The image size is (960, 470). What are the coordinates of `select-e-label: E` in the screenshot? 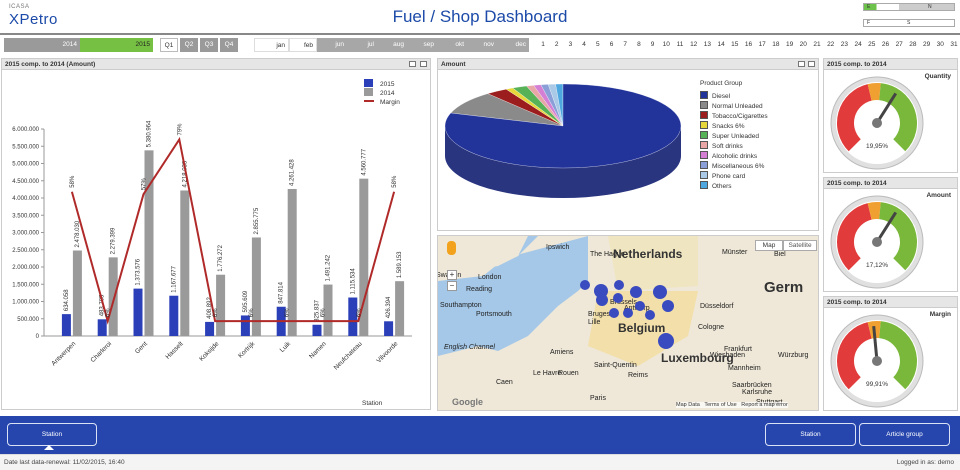 It's located at (869, 7).